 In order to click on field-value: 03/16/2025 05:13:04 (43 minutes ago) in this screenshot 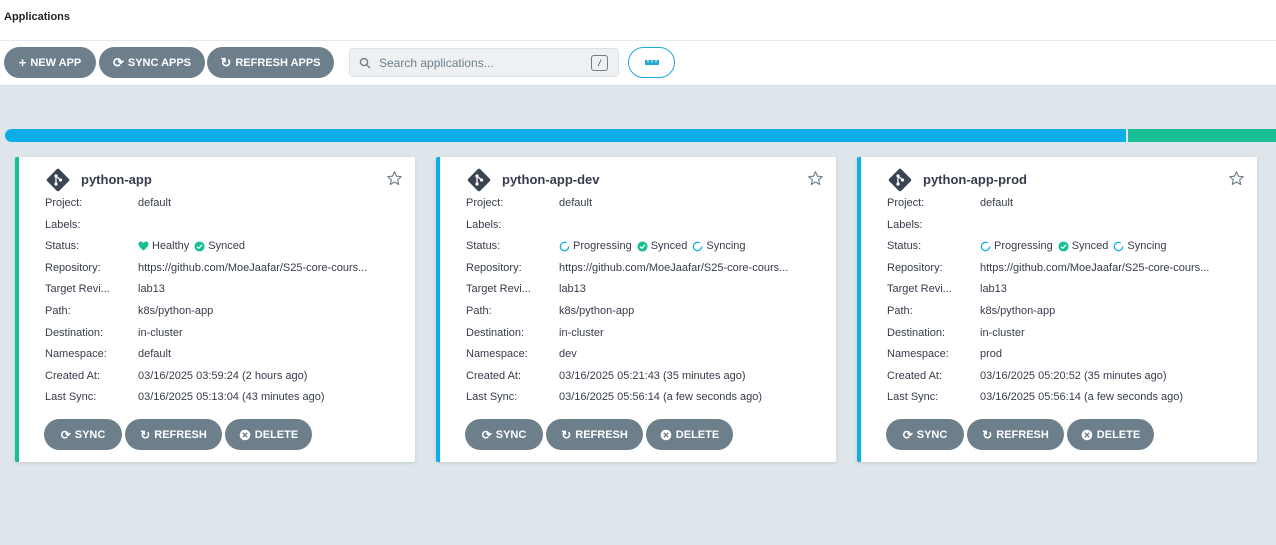, I will do `click(231, 397)`.